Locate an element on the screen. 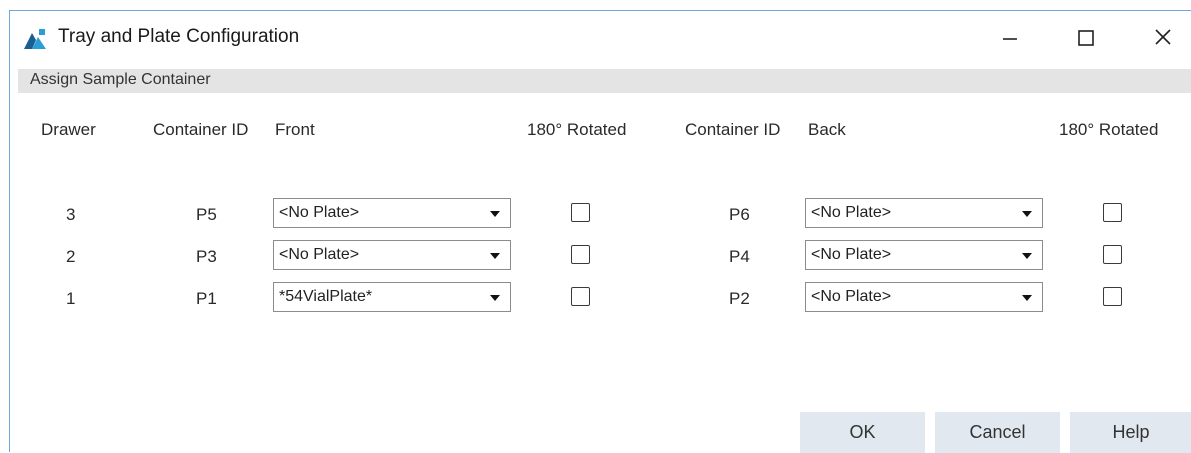 This screenshot has width=1191, height=453. drawer-number: 1 is located at coordinates (71, 298).